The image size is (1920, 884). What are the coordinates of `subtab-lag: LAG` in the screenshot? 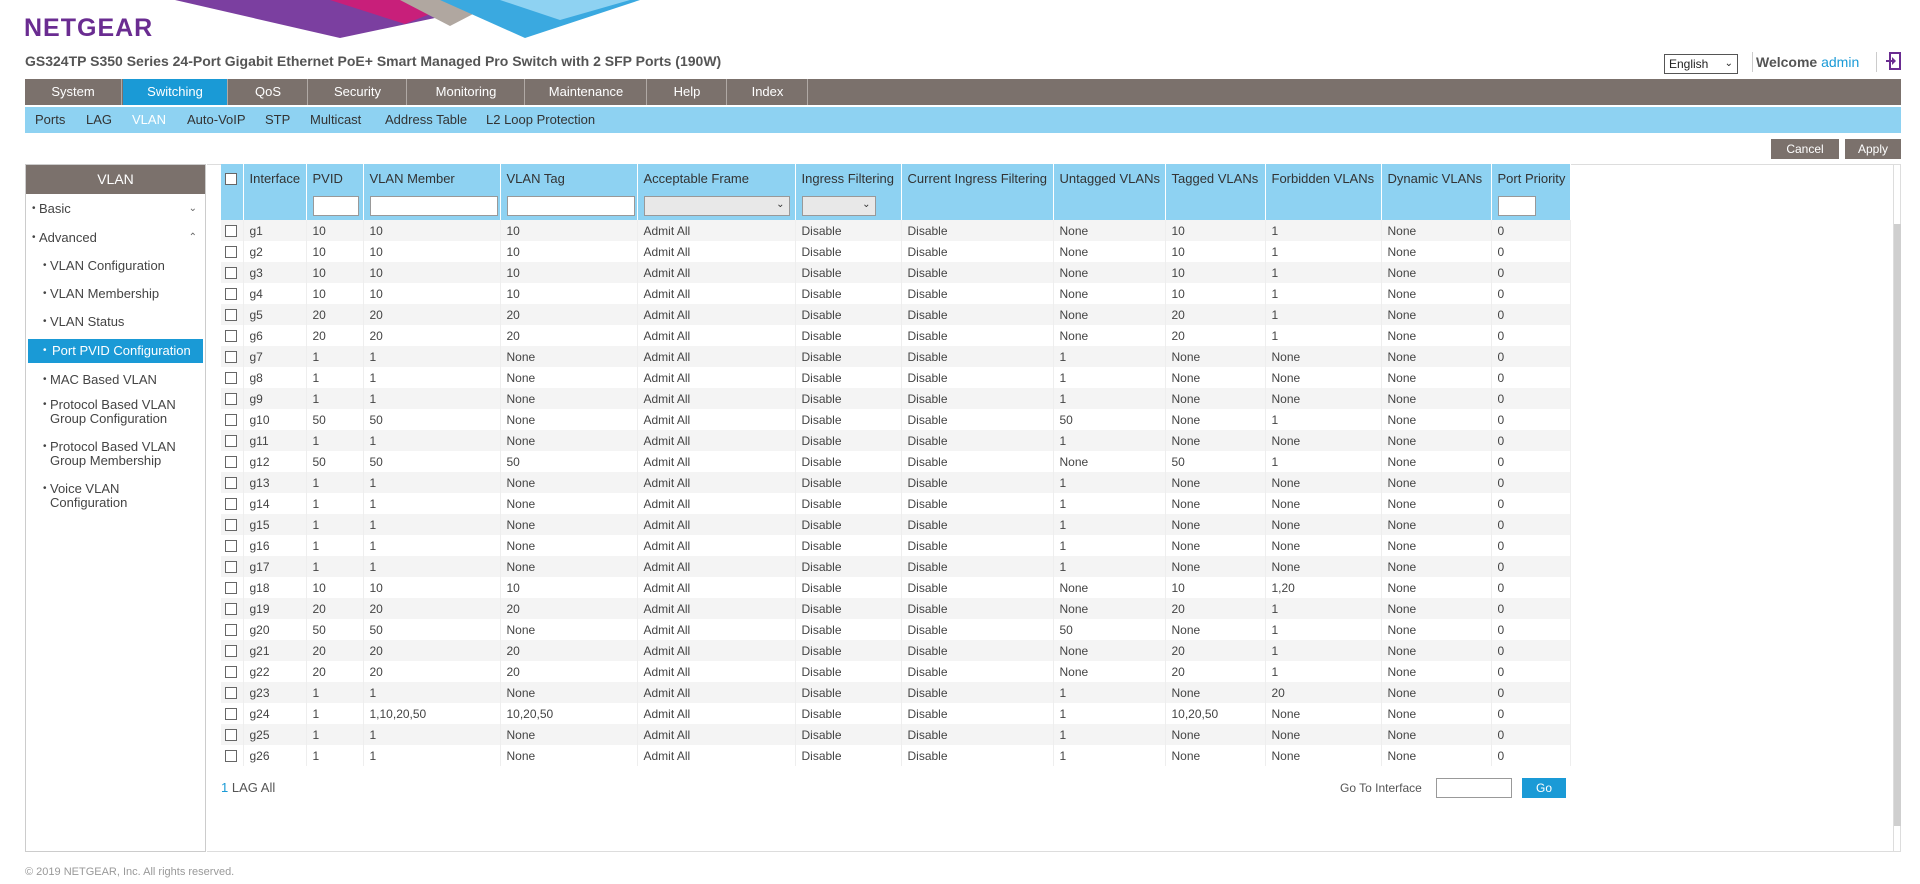 It's located at (99, 120).